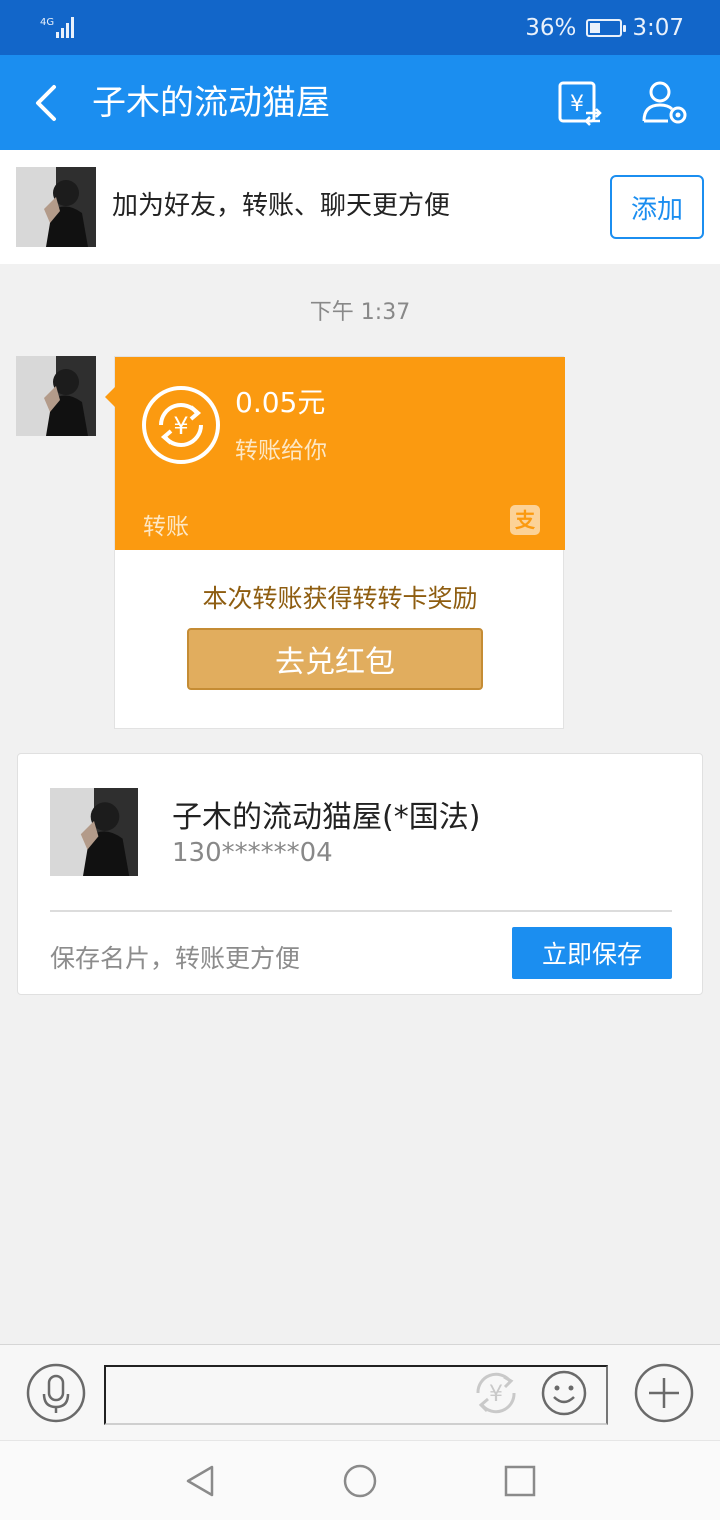  What do you see at coordinates (211, 103) in the screenshot?
I see `page-title: 子木的流动猫屋` at bounding box center [211, 103].